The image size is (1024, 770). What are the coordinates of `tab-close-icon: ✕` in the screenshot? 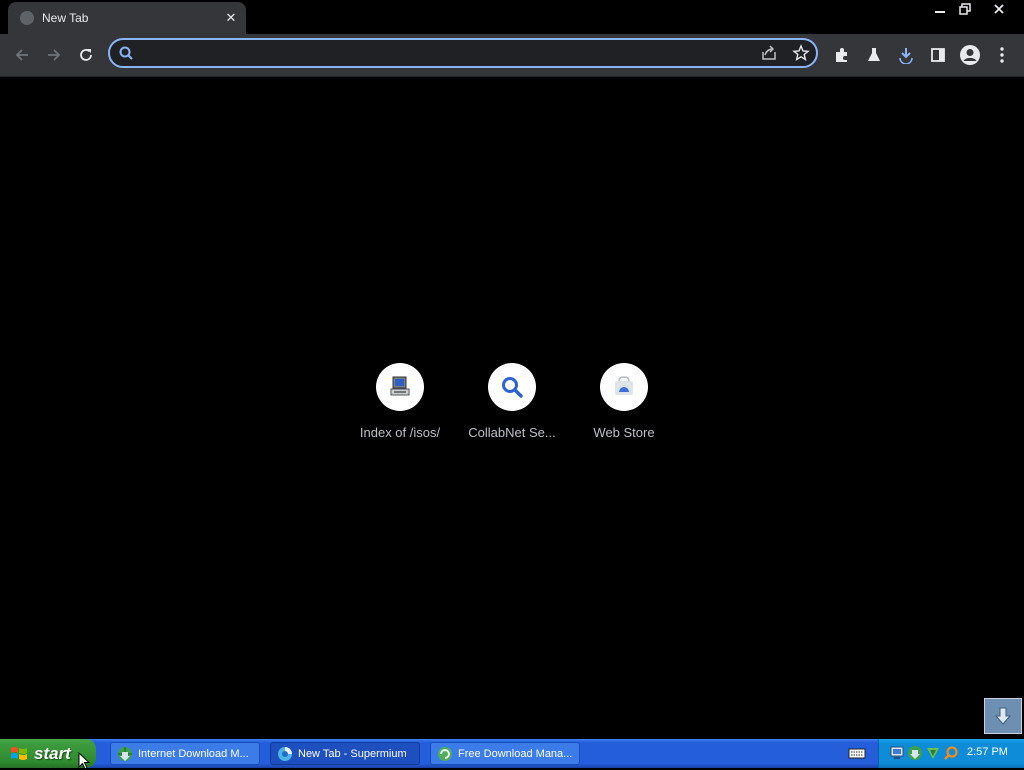 It's located at (231, 18).